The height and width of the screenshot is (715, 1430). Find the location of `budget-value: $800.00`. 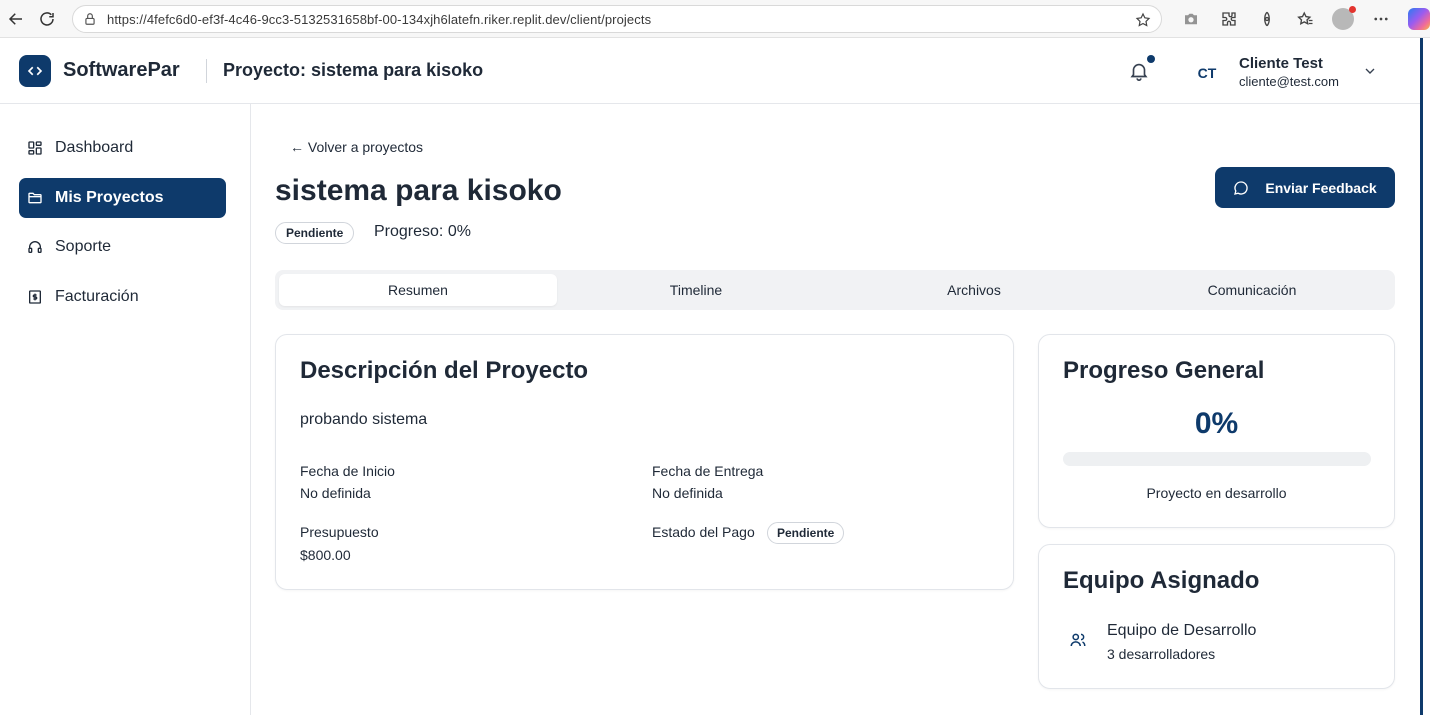

budget-value: $800.00 is located at coordinates (325, 555).